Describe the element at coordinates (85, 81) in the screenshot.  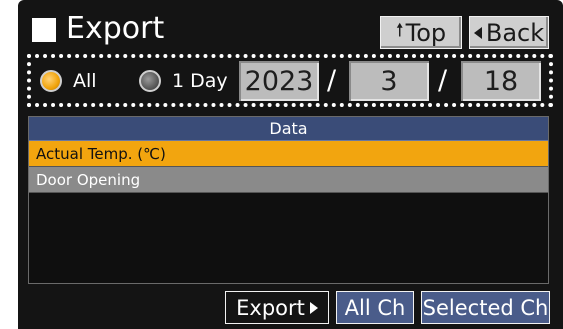
I see `radio-all-label: All` at that location.